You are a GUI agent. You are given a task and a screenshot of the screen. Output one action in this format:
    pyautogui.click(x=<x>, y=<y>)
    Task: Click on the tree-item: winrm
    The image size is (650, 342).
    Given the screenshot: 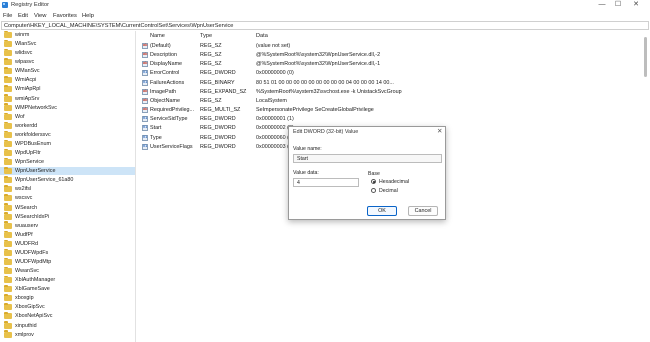 What is the action you would take?
    pyautogui.click(x=67, y=35)
    